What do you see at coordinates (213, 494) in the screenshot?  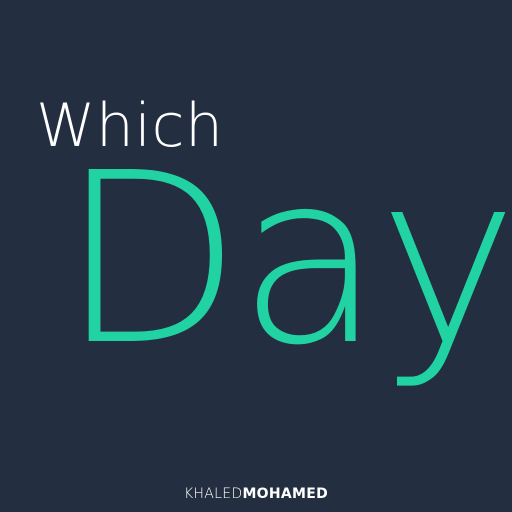 I see `author-first-name: KHALED` at bounding box center [213, 494].